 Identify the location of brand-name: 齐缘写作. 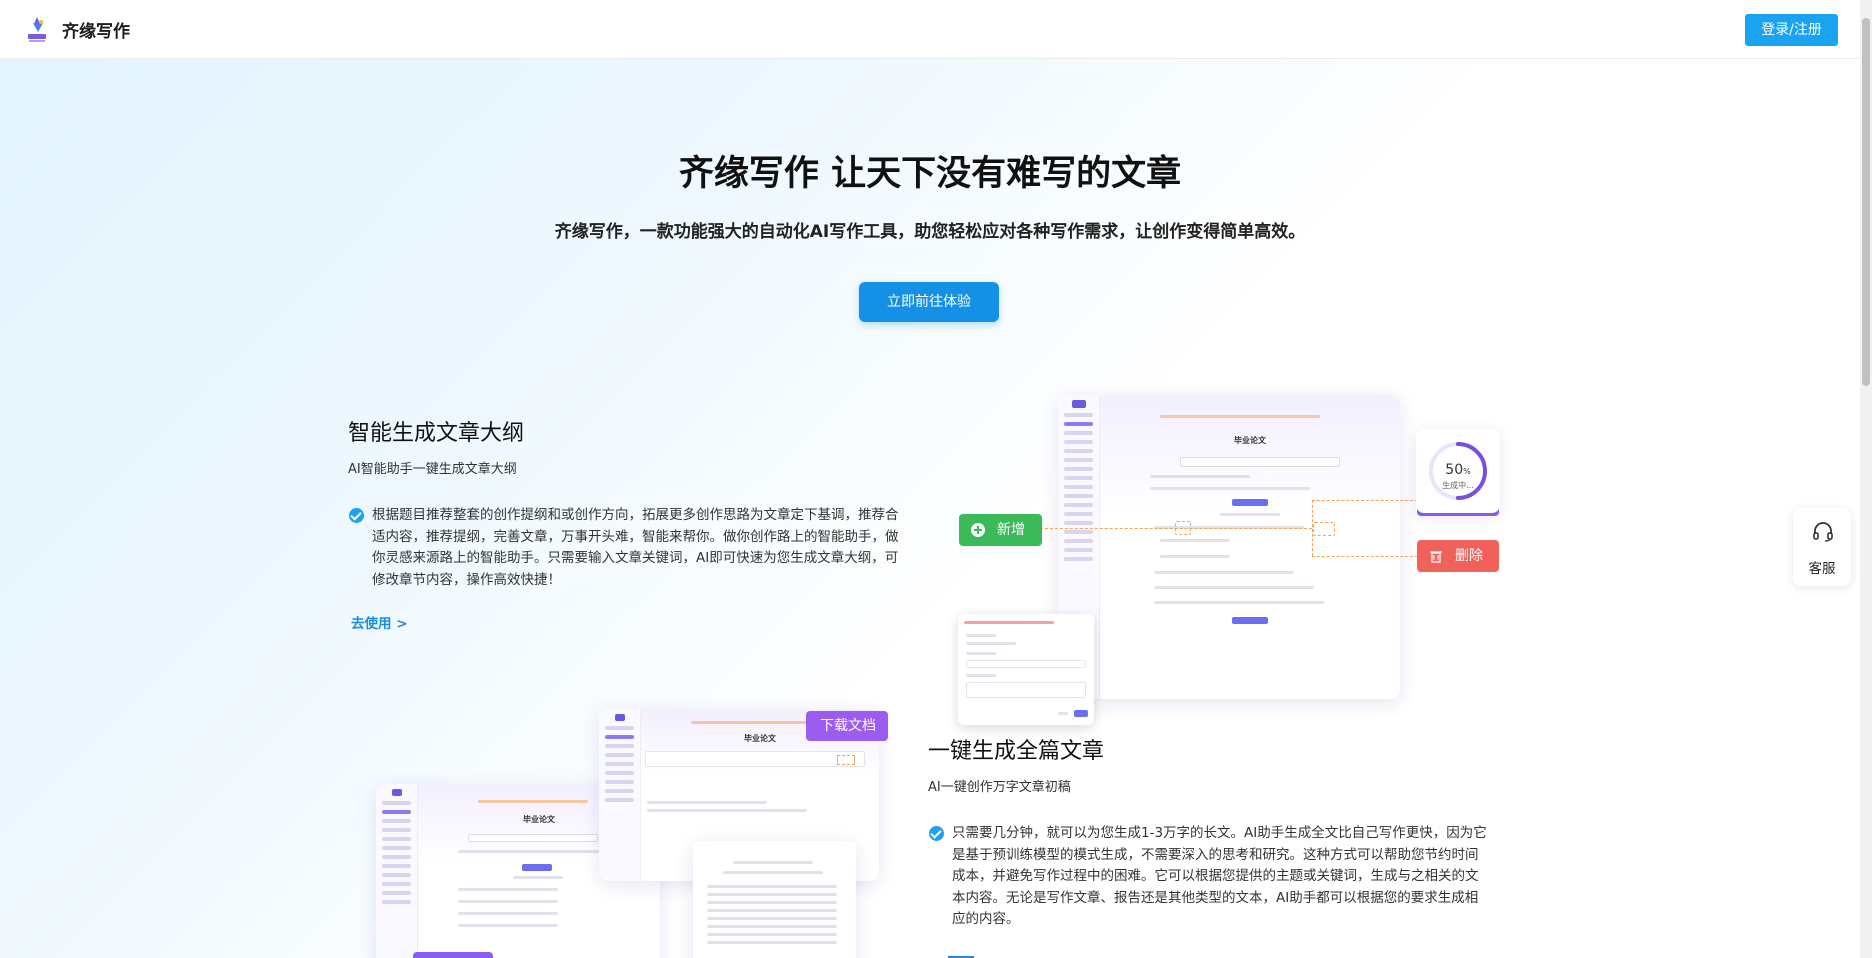
(96, 29).